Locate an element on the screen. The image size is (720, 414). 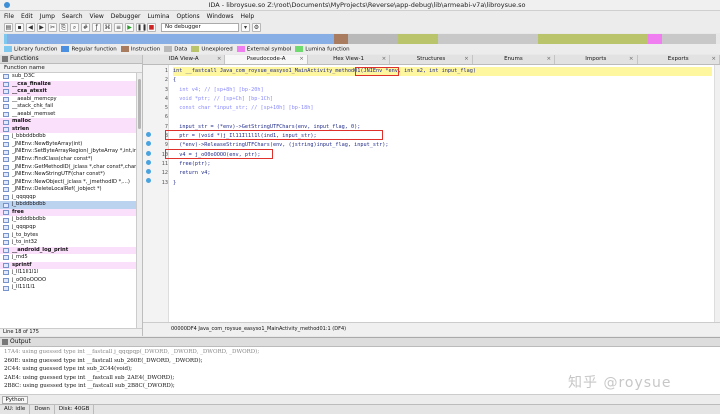
code-line: 4 void *ptr; // [sp+Ch] [bp-1Ch] is located at coordinates (438, 99).